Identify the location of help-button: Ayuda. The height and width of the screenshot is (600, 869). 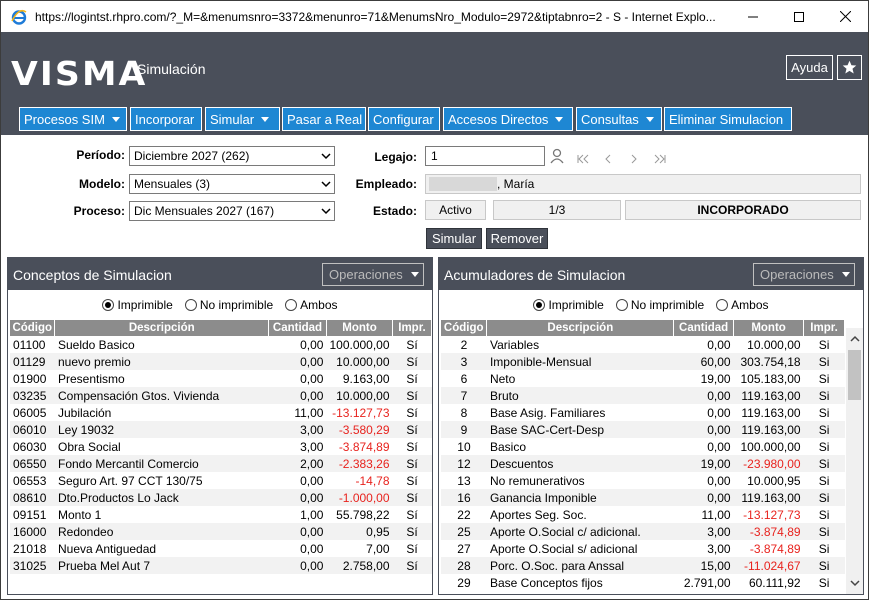
(809, 67).